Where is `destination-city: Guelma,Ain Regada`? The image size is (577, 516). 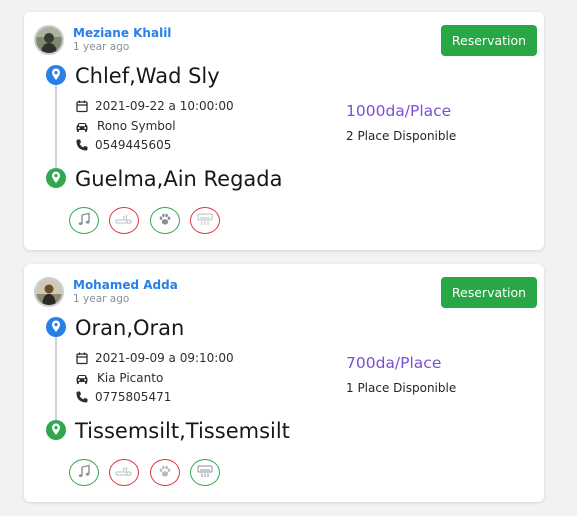 destination-city: Guelma,Ain Regada is located at coordinates (179, 179).